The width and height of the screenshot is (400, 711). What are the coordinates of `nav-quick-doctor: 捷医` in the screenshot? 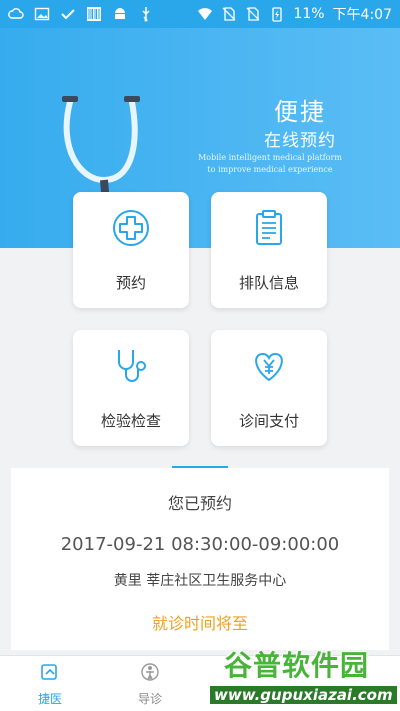 It's located at (50, 683).